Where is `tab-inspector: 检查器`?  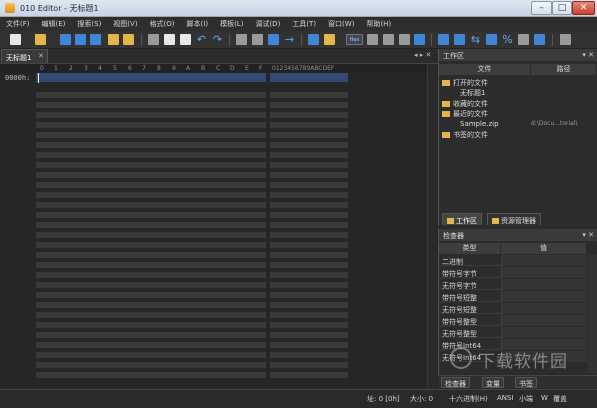 tab-inspector: 检查器 is located at coordinates (455, 382).